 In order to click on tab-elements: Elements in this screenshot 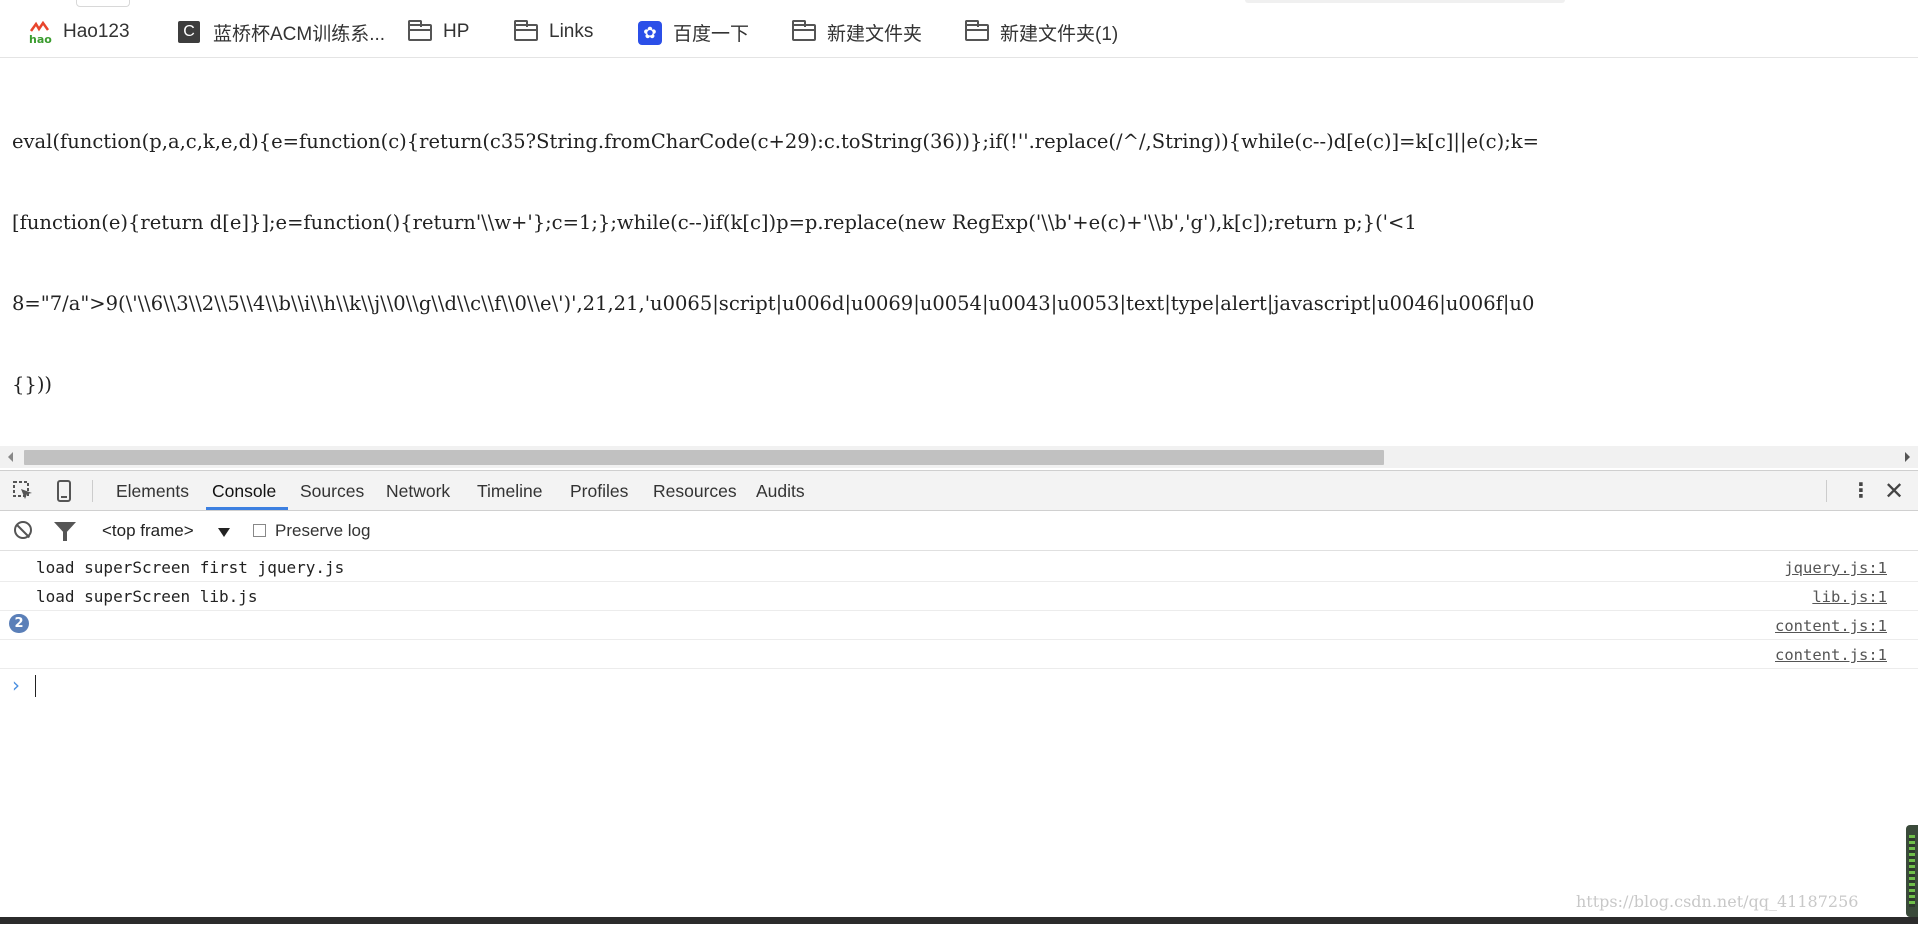, I will do `click(152, 491)`.